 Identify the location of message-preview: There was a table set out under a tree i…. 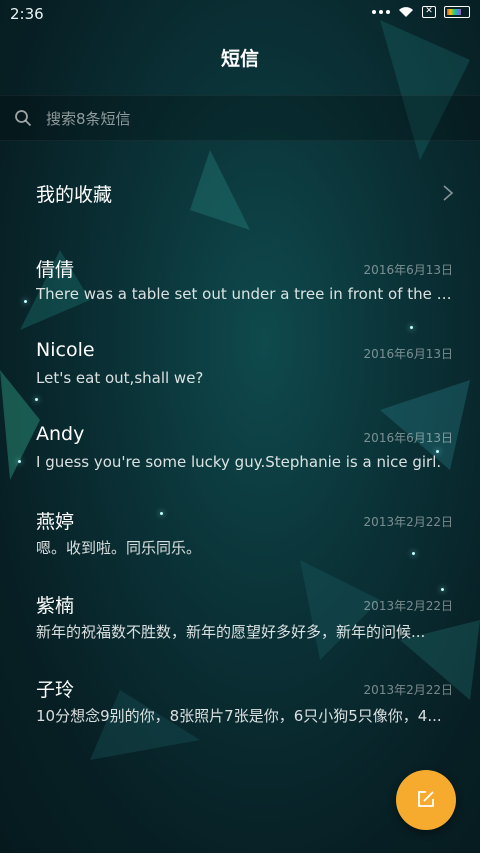
(246, 294).